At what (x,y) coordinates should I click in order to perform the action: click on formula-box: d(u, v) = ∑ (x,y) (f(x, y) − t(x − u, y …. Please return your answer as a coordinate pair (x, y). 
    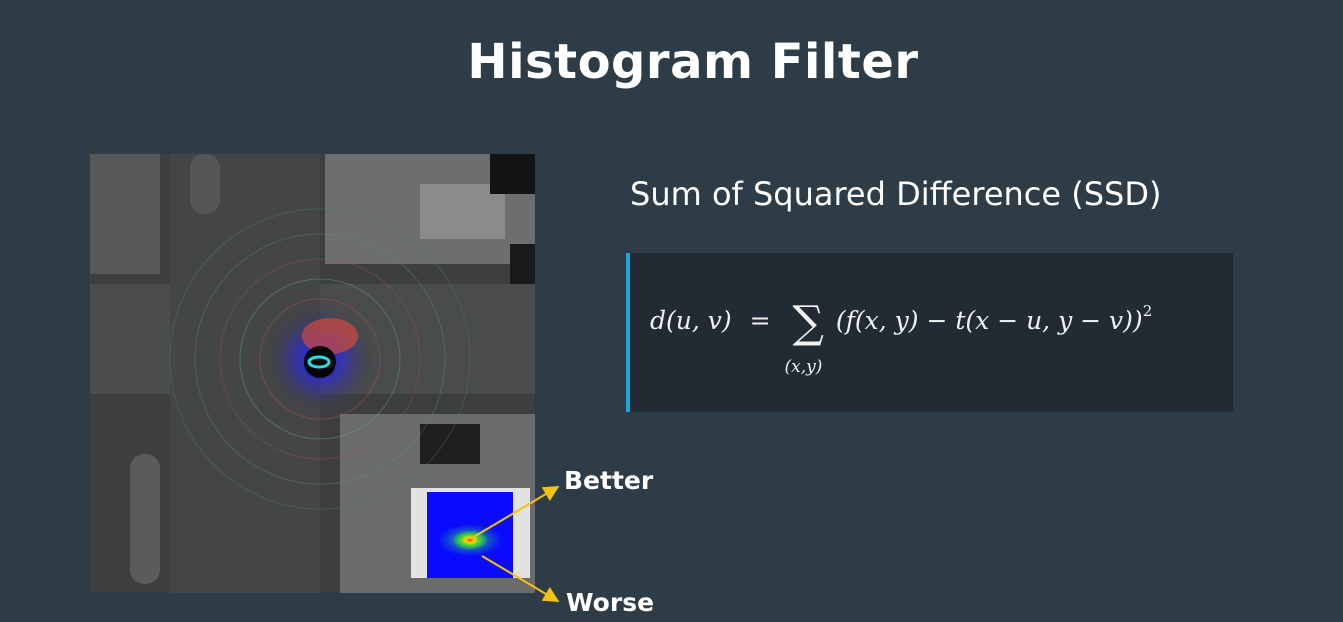
    Looking at the image, I should click on (929, 332).